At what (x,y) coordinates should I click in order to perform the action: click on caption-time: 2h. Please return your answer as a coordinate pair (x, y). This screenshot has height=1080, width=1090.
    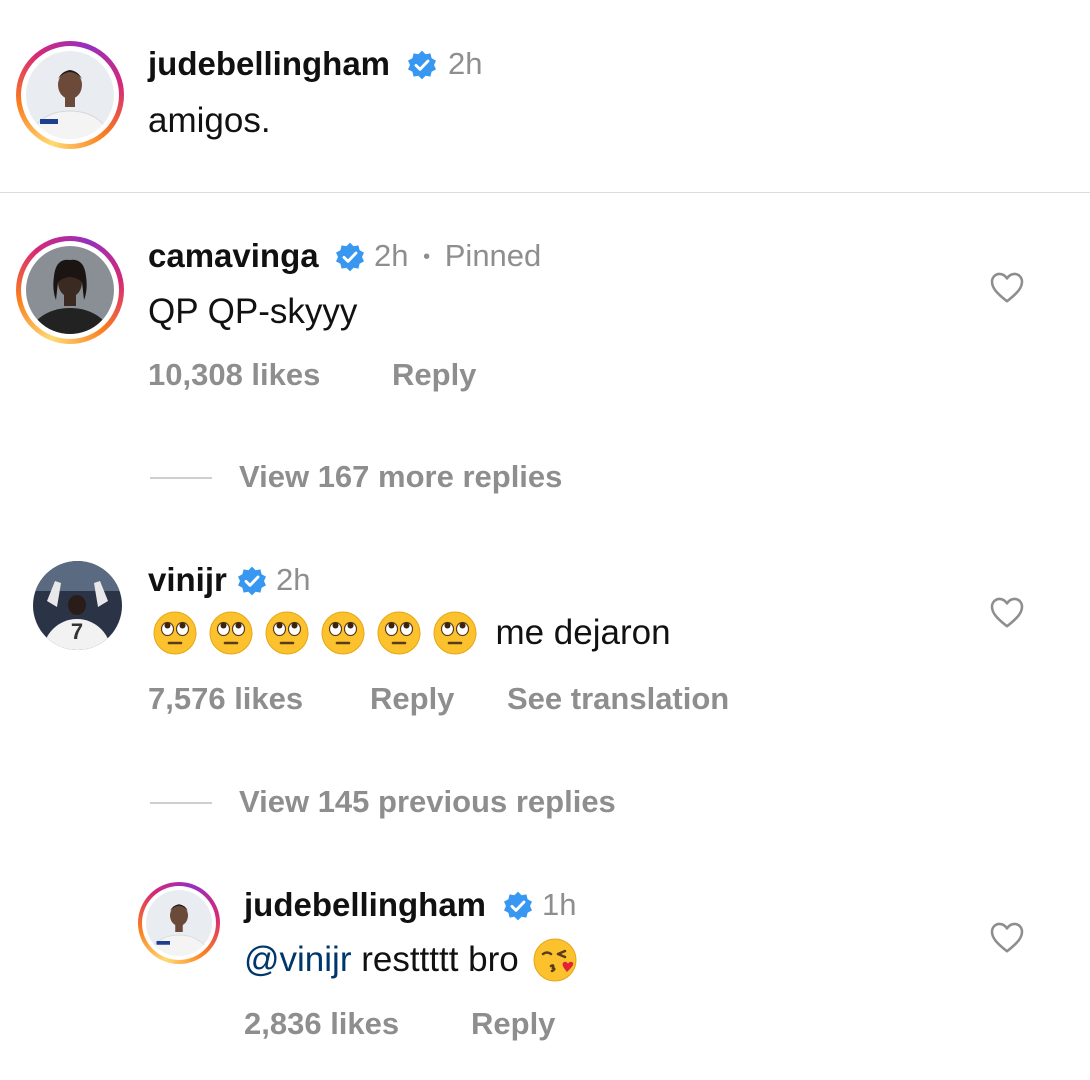
    Looking at the image, I should click on (465, 63).